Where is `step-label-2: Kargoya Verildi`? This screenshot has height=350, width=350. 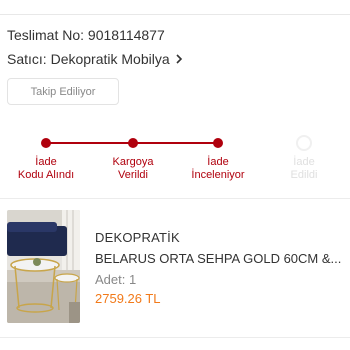
step-label-2: Kargoya Verildi is located at coordinates (133, 168).